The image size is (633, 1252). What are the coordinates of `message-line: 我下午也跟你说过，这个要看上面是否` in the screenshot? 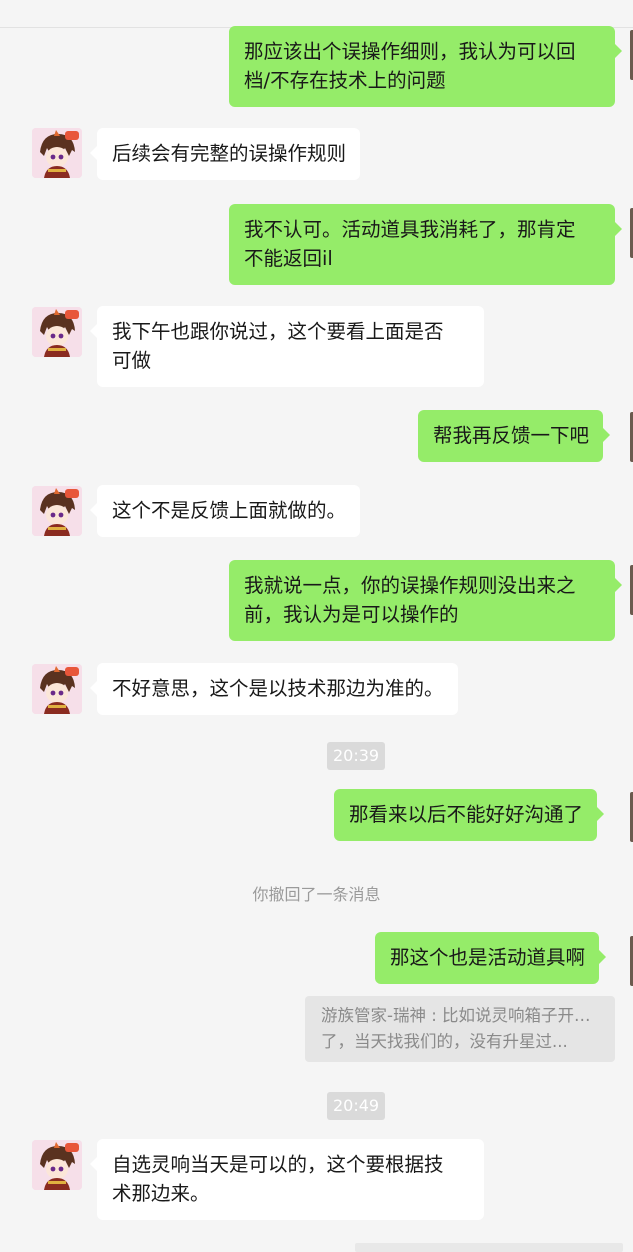 It's located at (278, 331).